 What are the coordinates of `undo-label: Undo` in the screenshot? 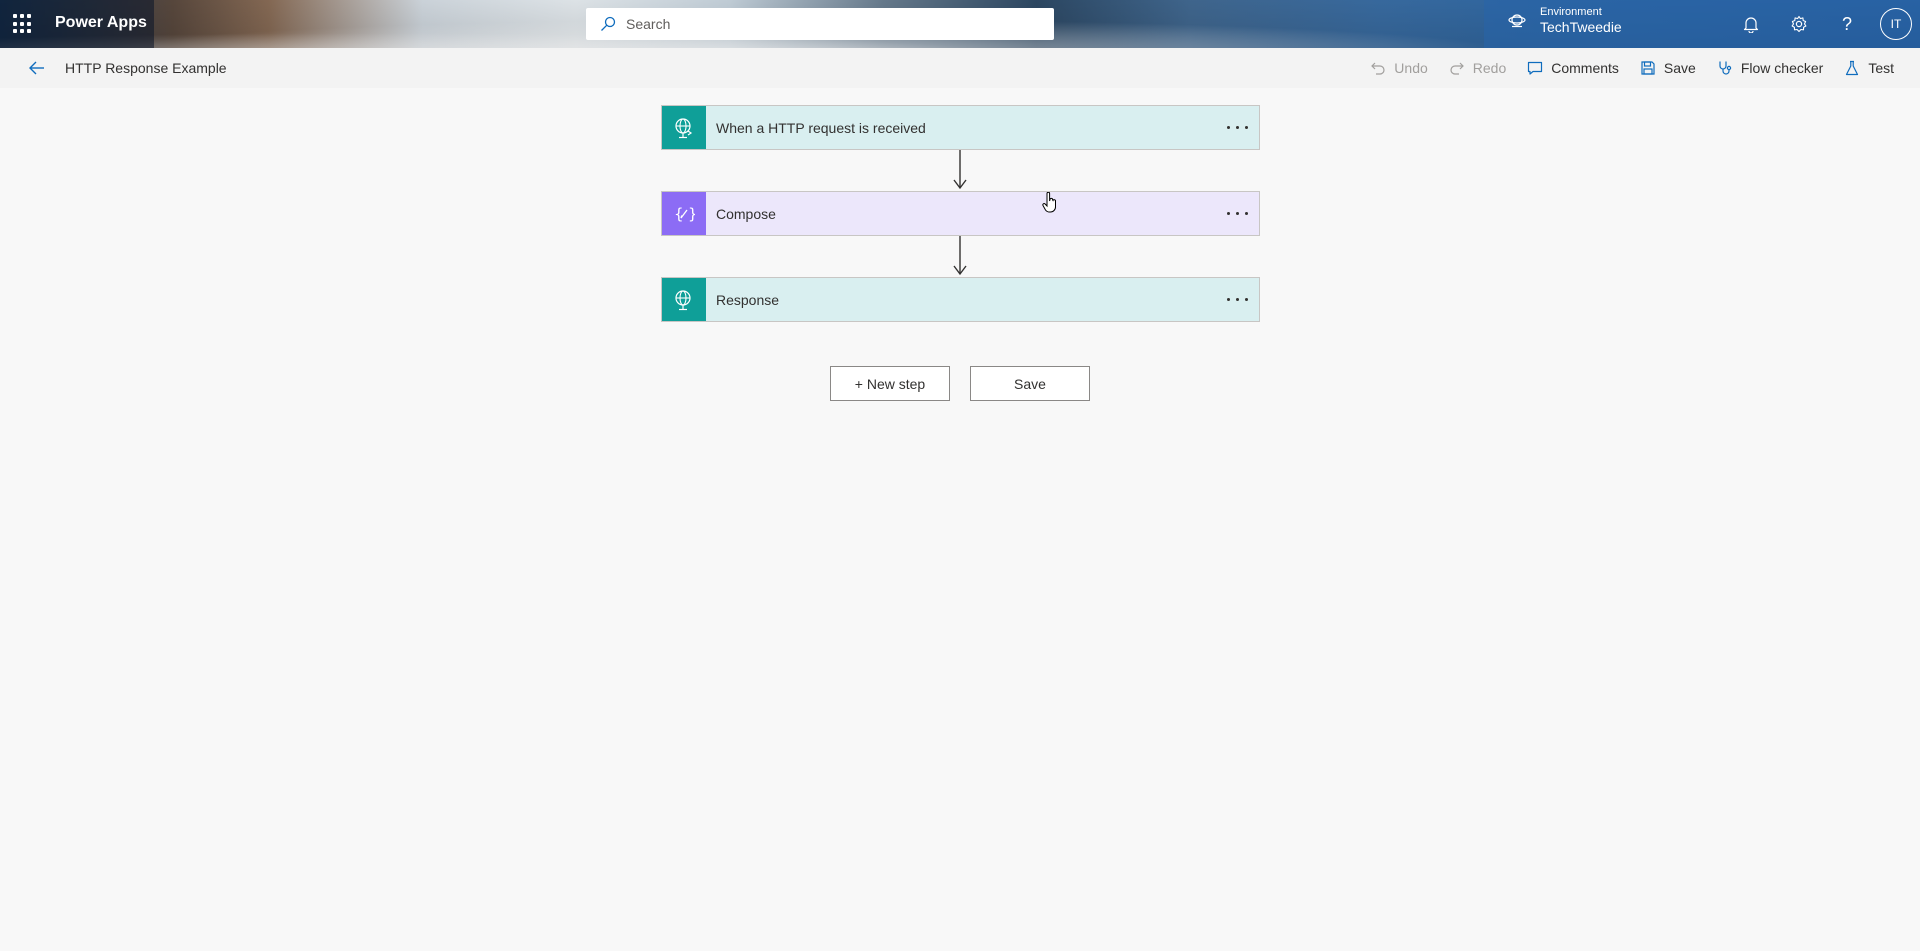 It's located at (1411, 68).